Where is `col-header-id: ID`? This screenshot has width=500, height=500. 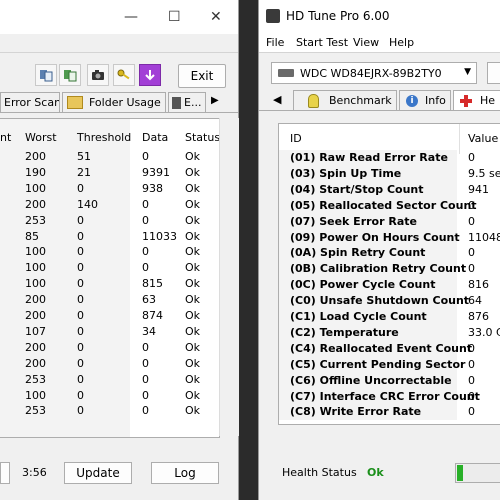 col-header-id: ID is located at coordinates (296, 138).